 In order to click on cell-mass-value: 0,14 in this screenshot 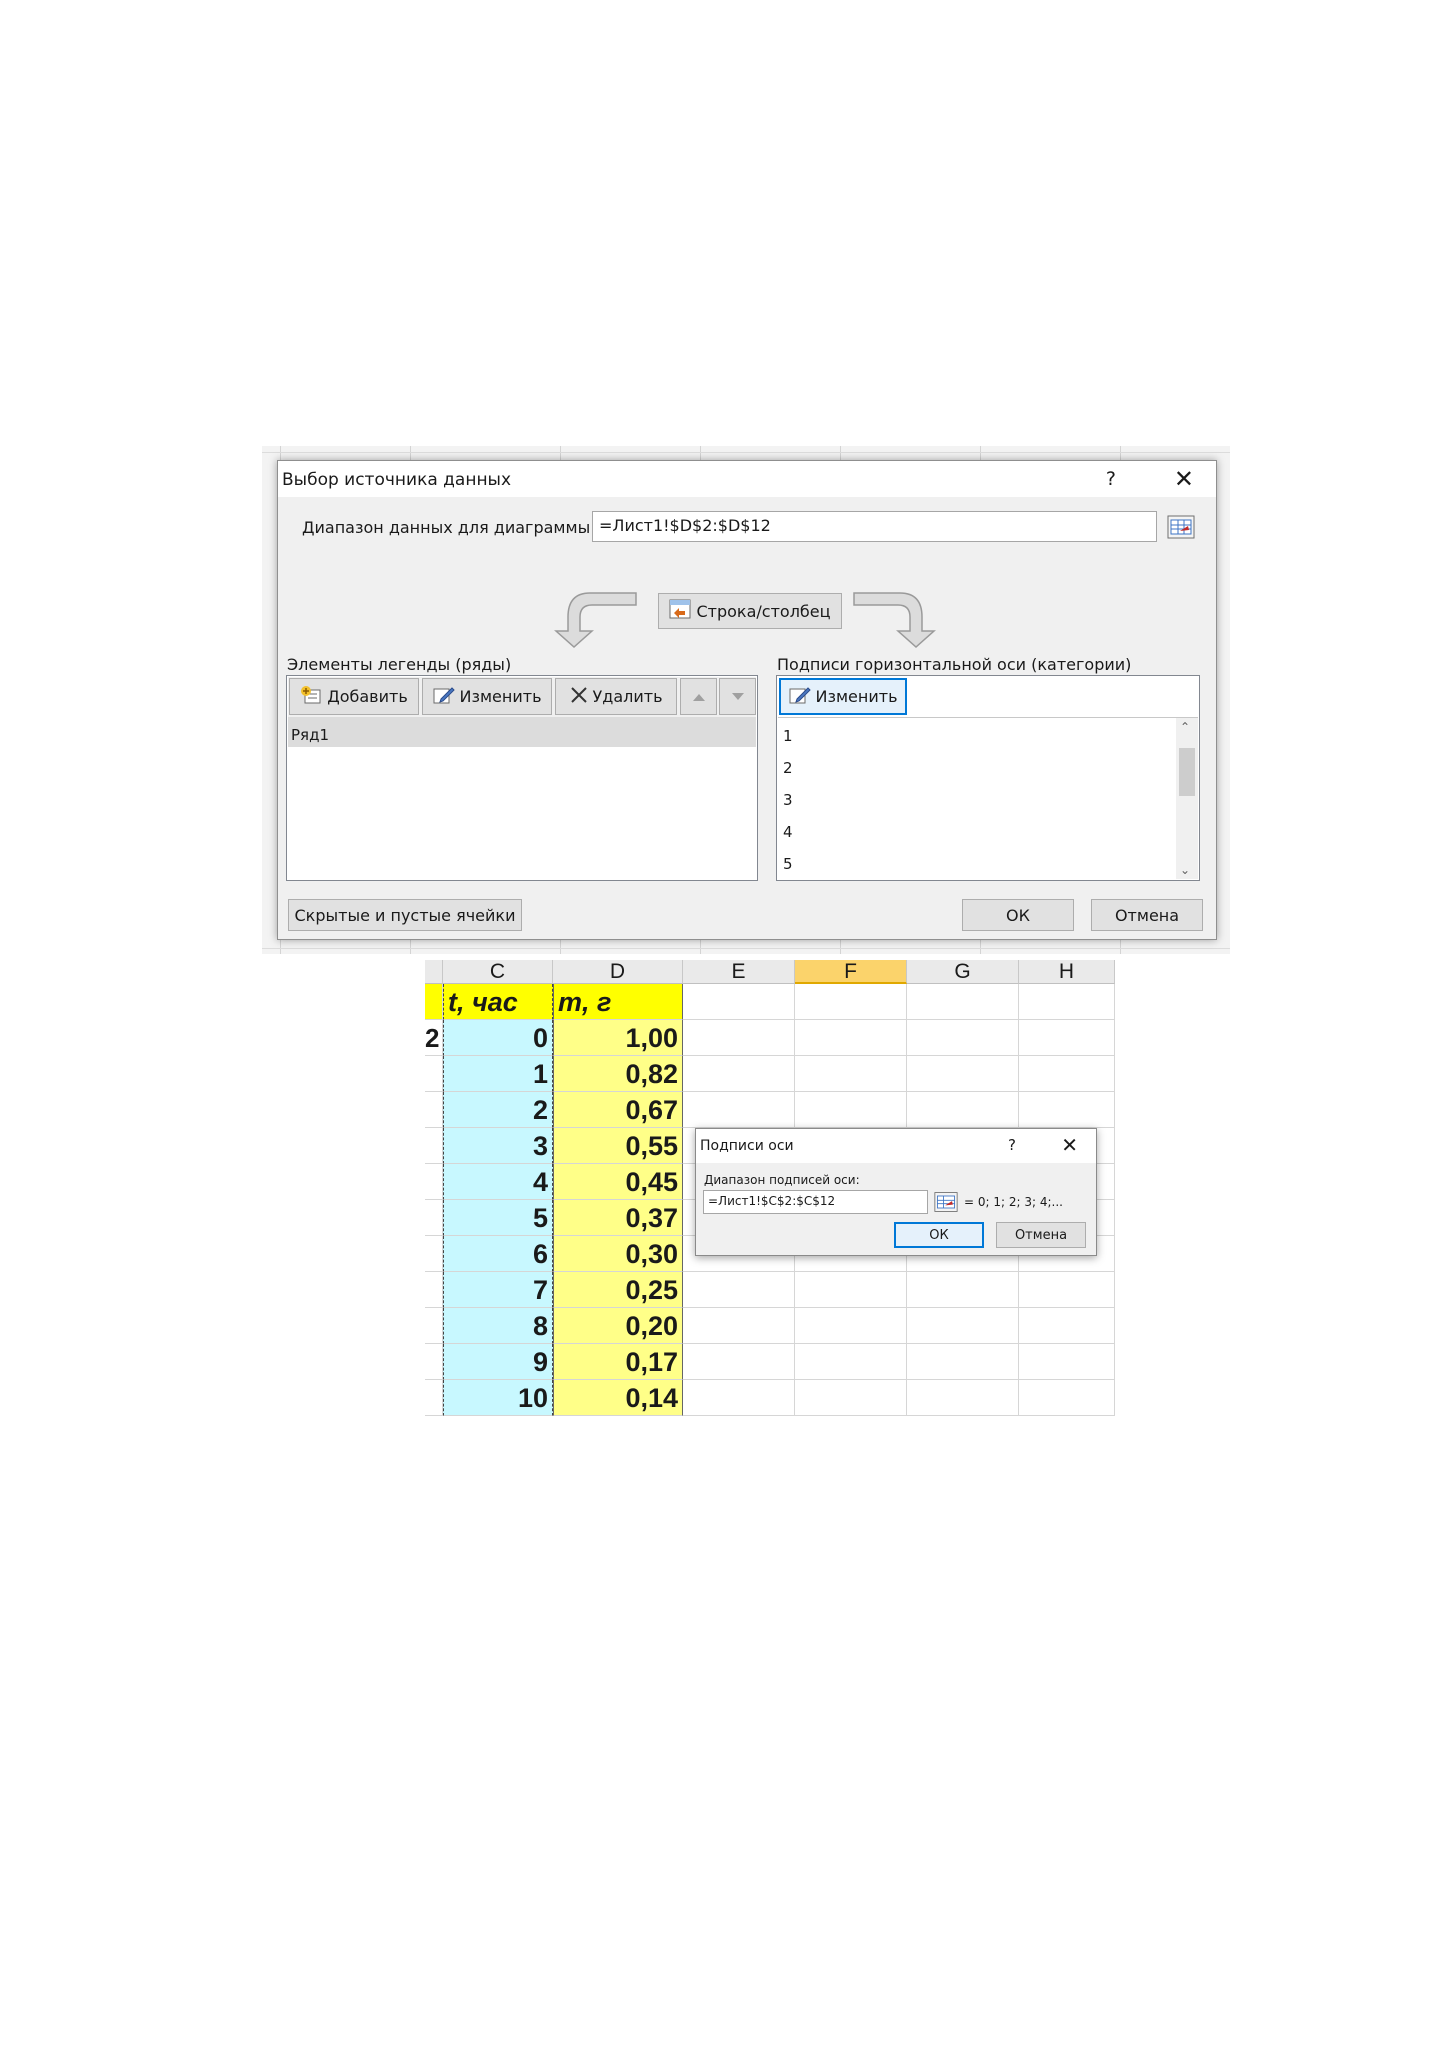, I will do `click(618, 1398)`.